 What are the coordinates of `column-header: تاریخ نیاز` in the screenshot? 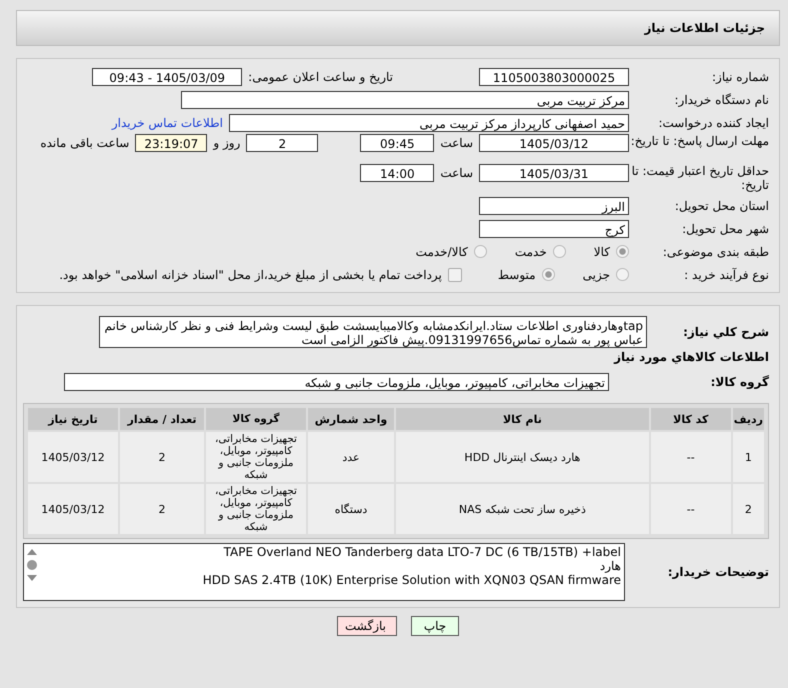 It's located at (73, 419).